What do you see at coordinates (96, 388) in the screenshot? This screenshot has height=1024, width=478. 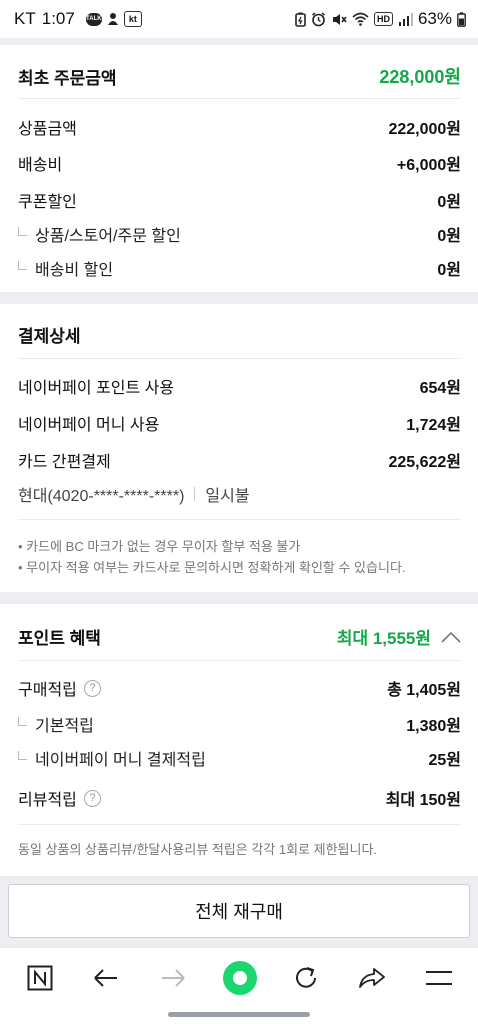 I see `row-label: 네이버페이 포인트 사용` at bounding box center [96, 388].